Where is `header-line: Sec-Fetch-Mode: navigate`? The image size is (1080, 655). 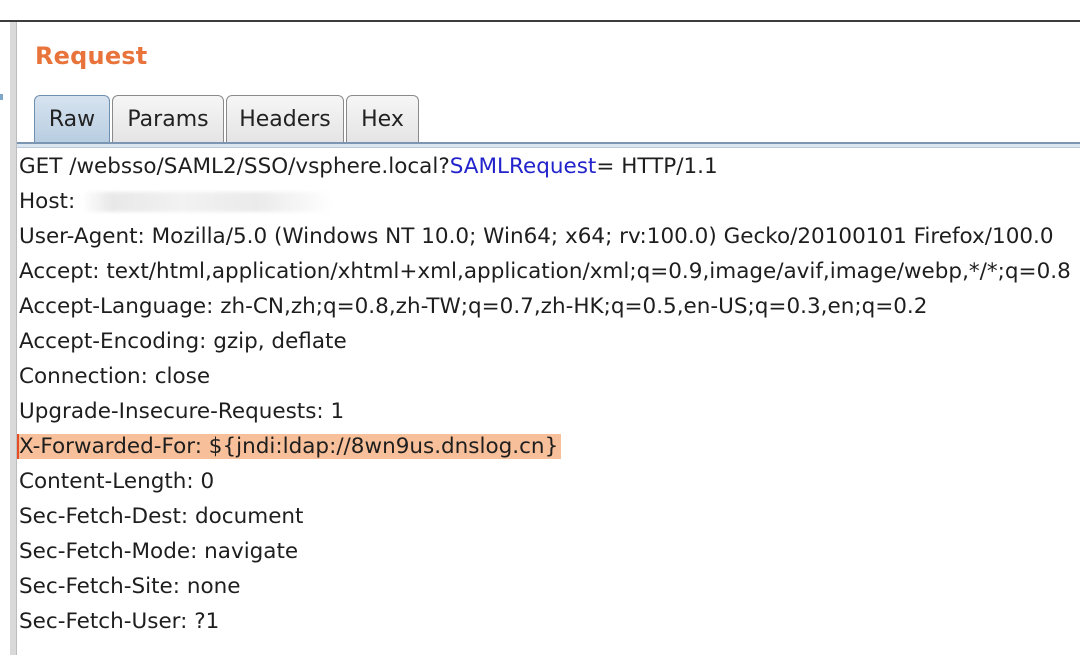 header-line: Sec-Fetch-Mode: navigate is located at coordinates (159, 551).